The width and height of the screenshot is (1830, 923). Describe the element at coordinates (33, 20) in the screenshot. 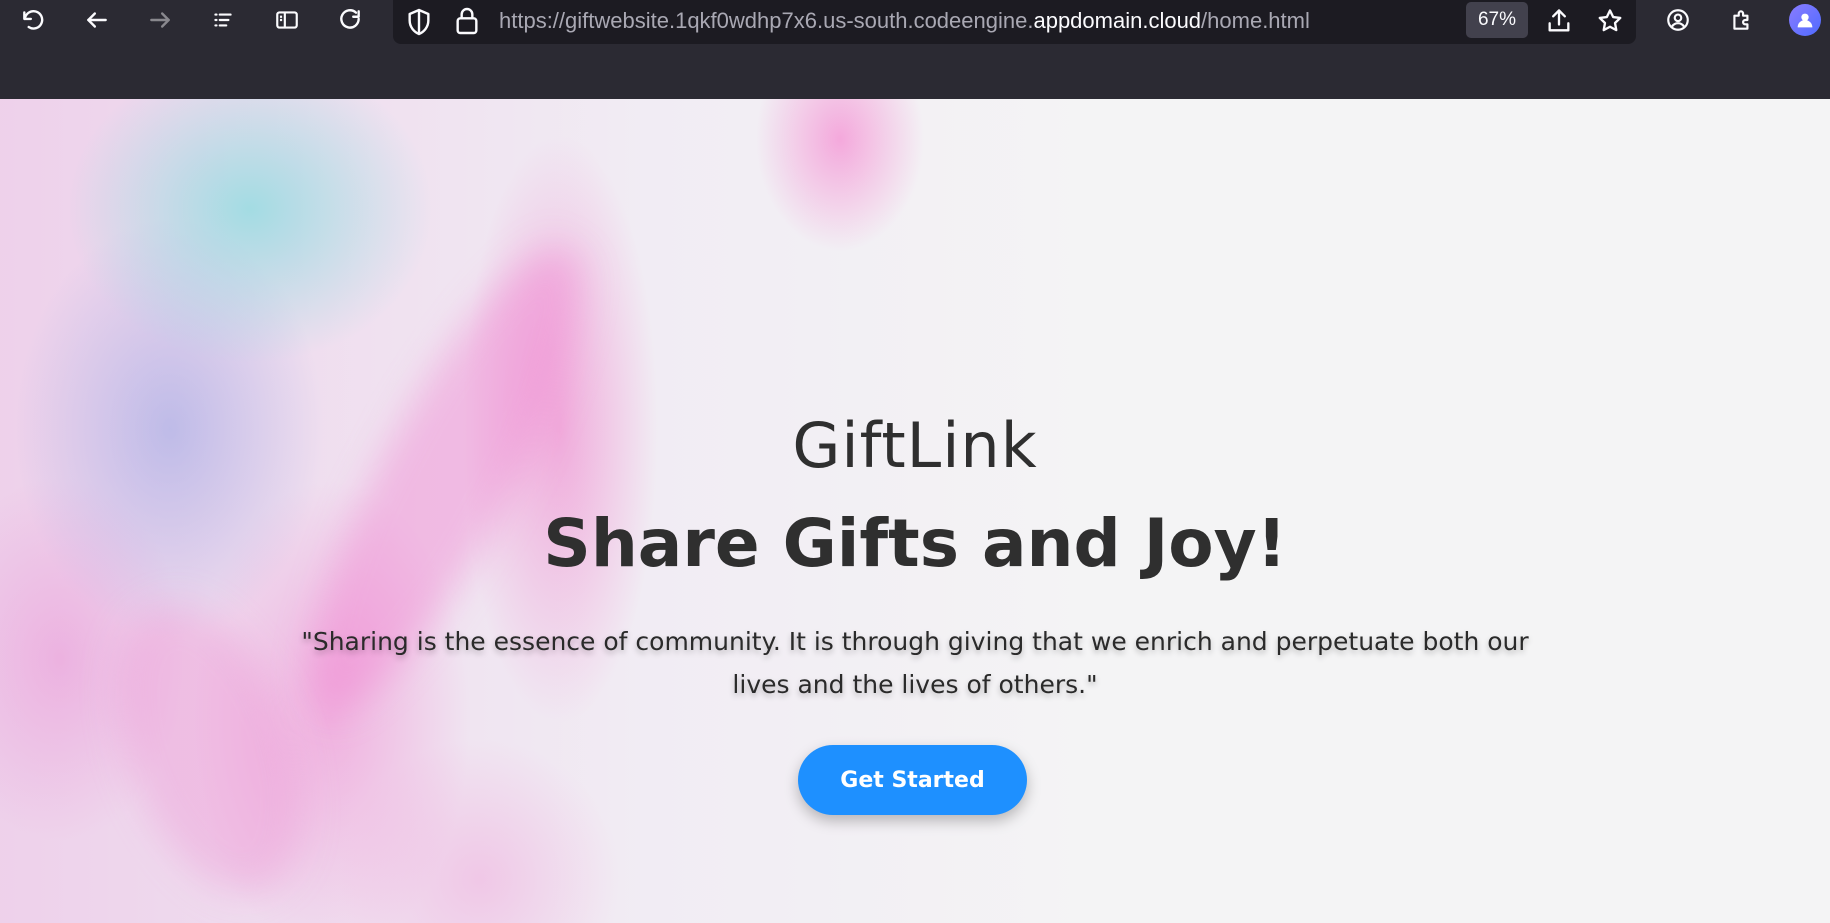

I see `undo-icon` at that location.